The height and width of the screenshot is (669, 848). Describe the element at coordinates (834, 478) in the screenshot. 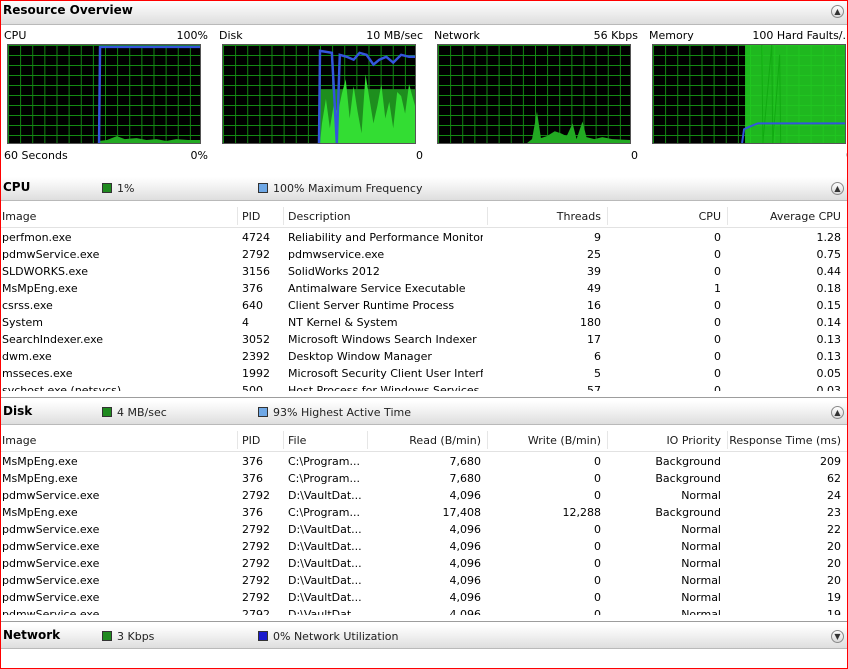

I see `cell-response-time: 62` at that location.